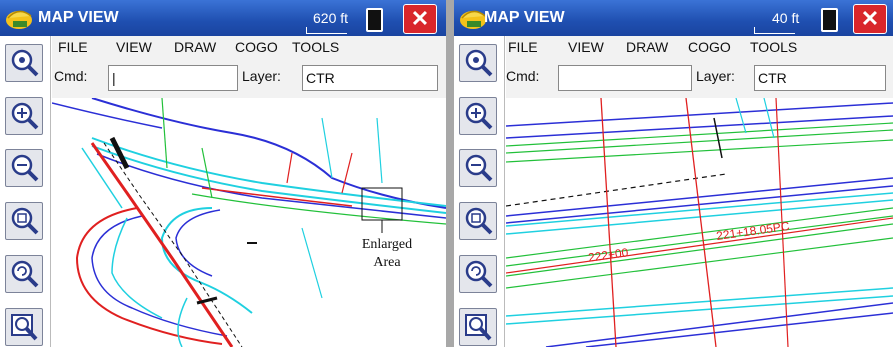 The image size is (893, 347). I want to click on annotation-line-1: Enlarged, so click(387, 244).